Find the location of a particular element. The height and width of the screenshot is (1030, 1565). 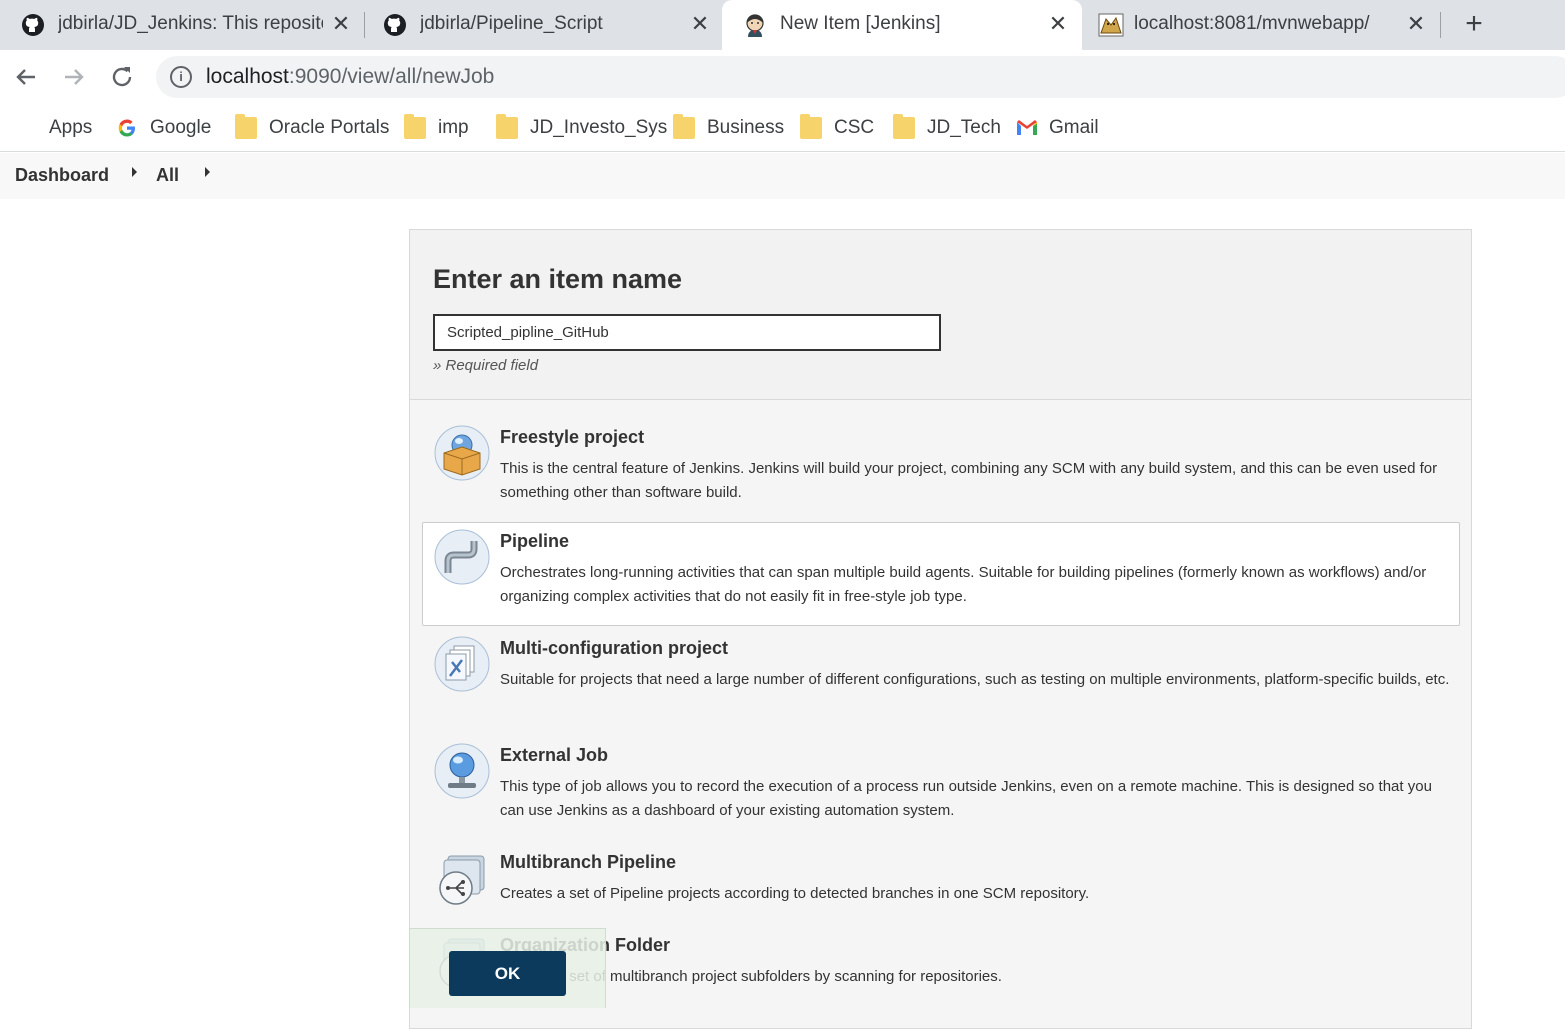

bookmark-gmail: Gmail is located at coordinates (1057, 128).